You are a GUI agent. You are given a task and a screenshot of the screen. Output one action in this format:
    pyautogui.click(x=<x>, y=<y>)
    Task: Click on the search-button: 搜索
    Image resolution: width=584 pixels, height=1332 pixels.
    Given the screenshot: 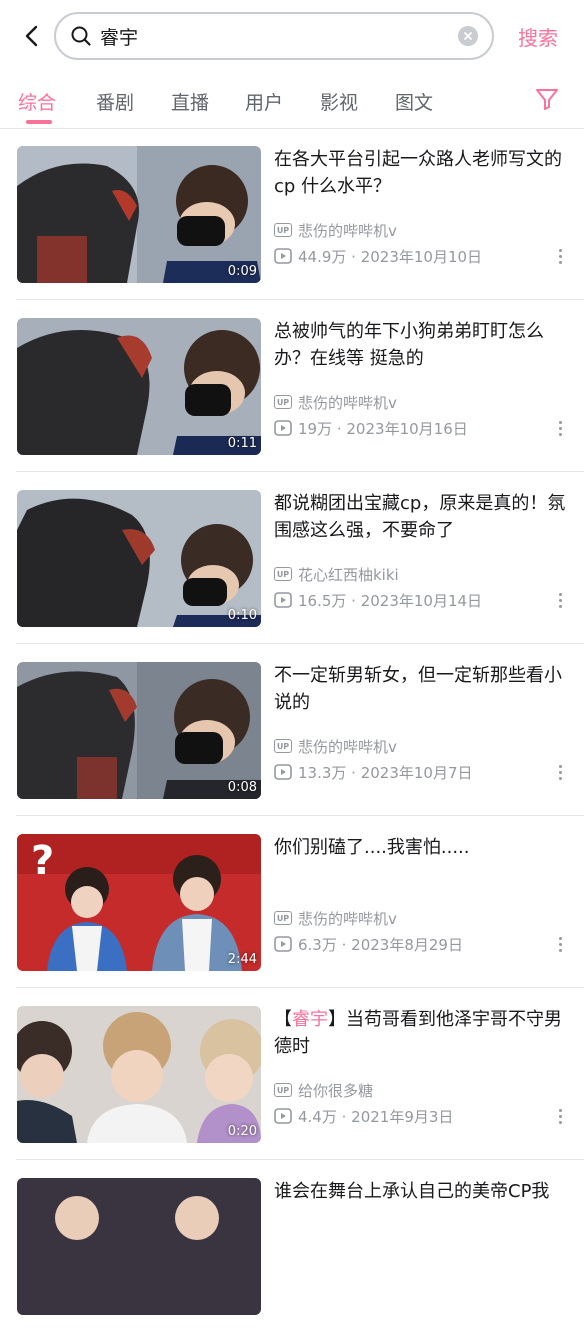 What is the action you would take?
    pyautogui.click(x=538, y=36)
    